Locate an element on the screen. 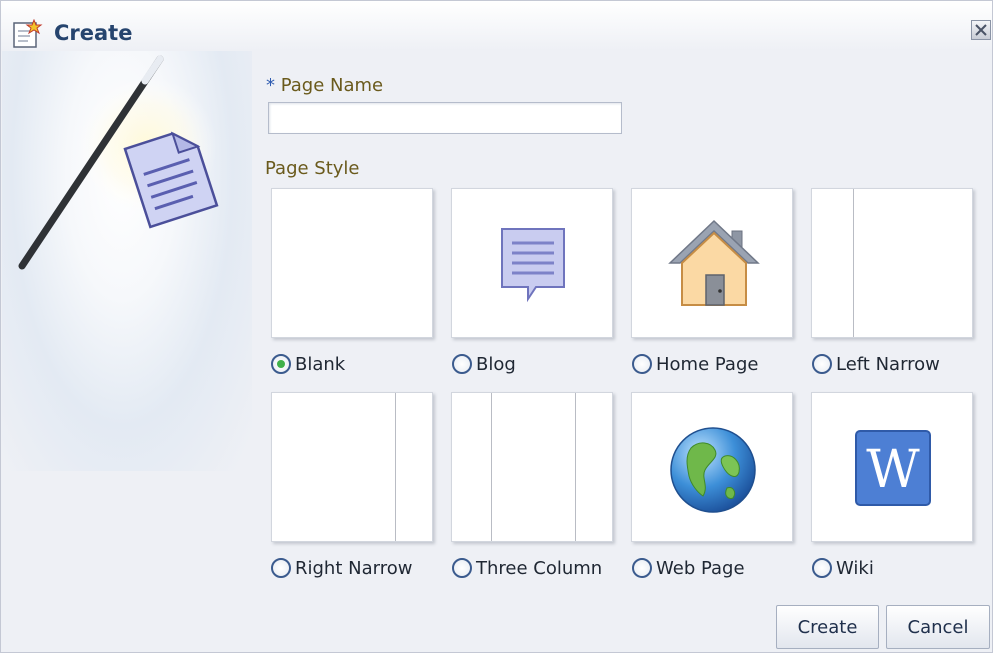 The image size is (993, 653). page-name-input is located at coordinates (445, 118).